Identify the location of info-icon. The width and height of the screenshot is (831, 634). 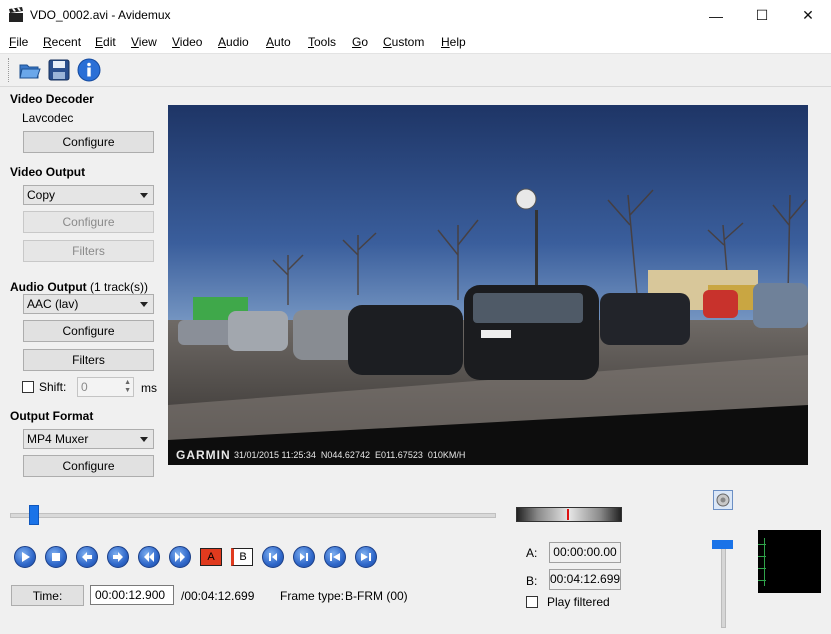
(89, 70).